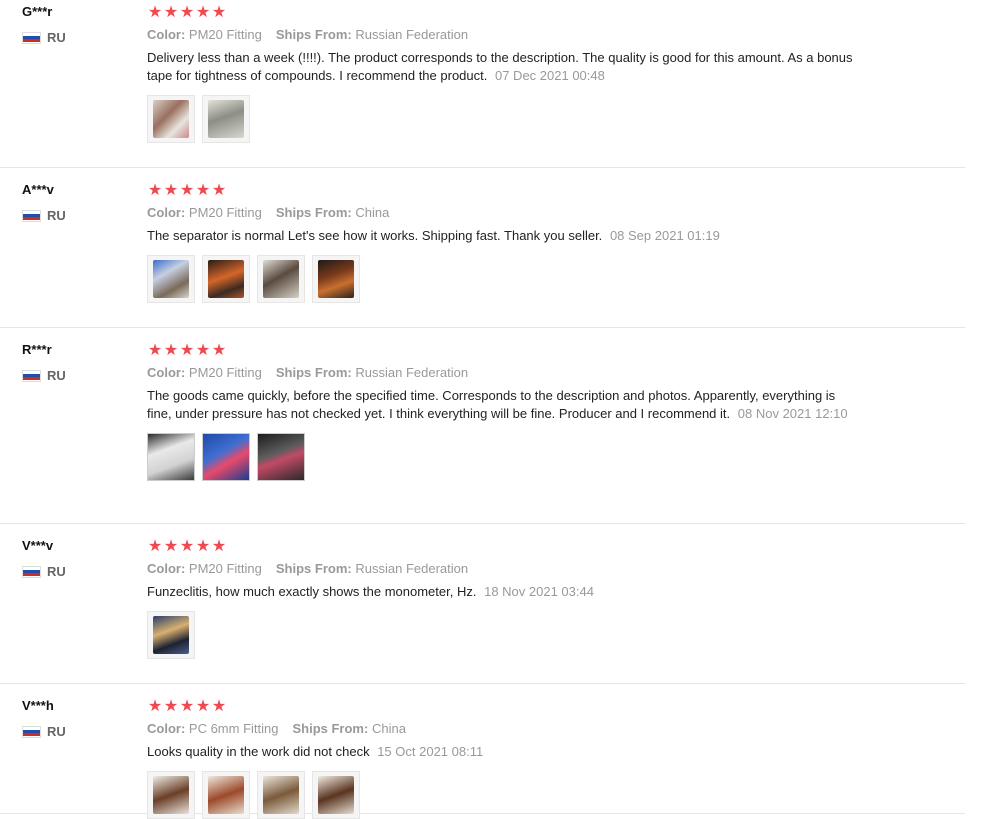 The image size is (985, 819). Describe the element at coordinates (77, 24) in the screenshot. I see `reviewer-info: G***r RU` at that location.